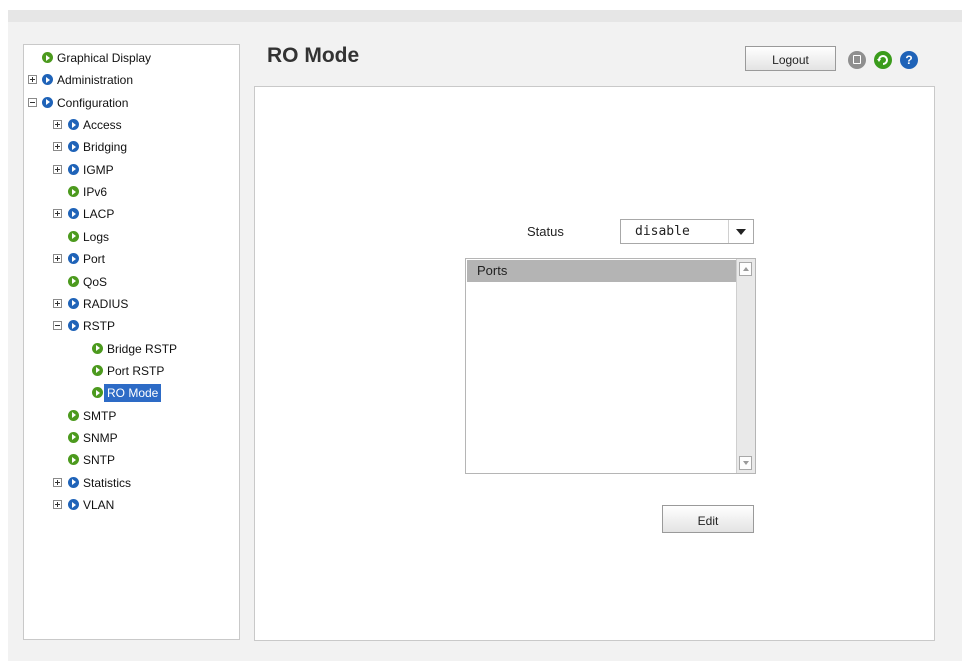 The width and height of the screenshot is (962, 661). I want to click on tree-item-label: IGMP, so click(98, 169).